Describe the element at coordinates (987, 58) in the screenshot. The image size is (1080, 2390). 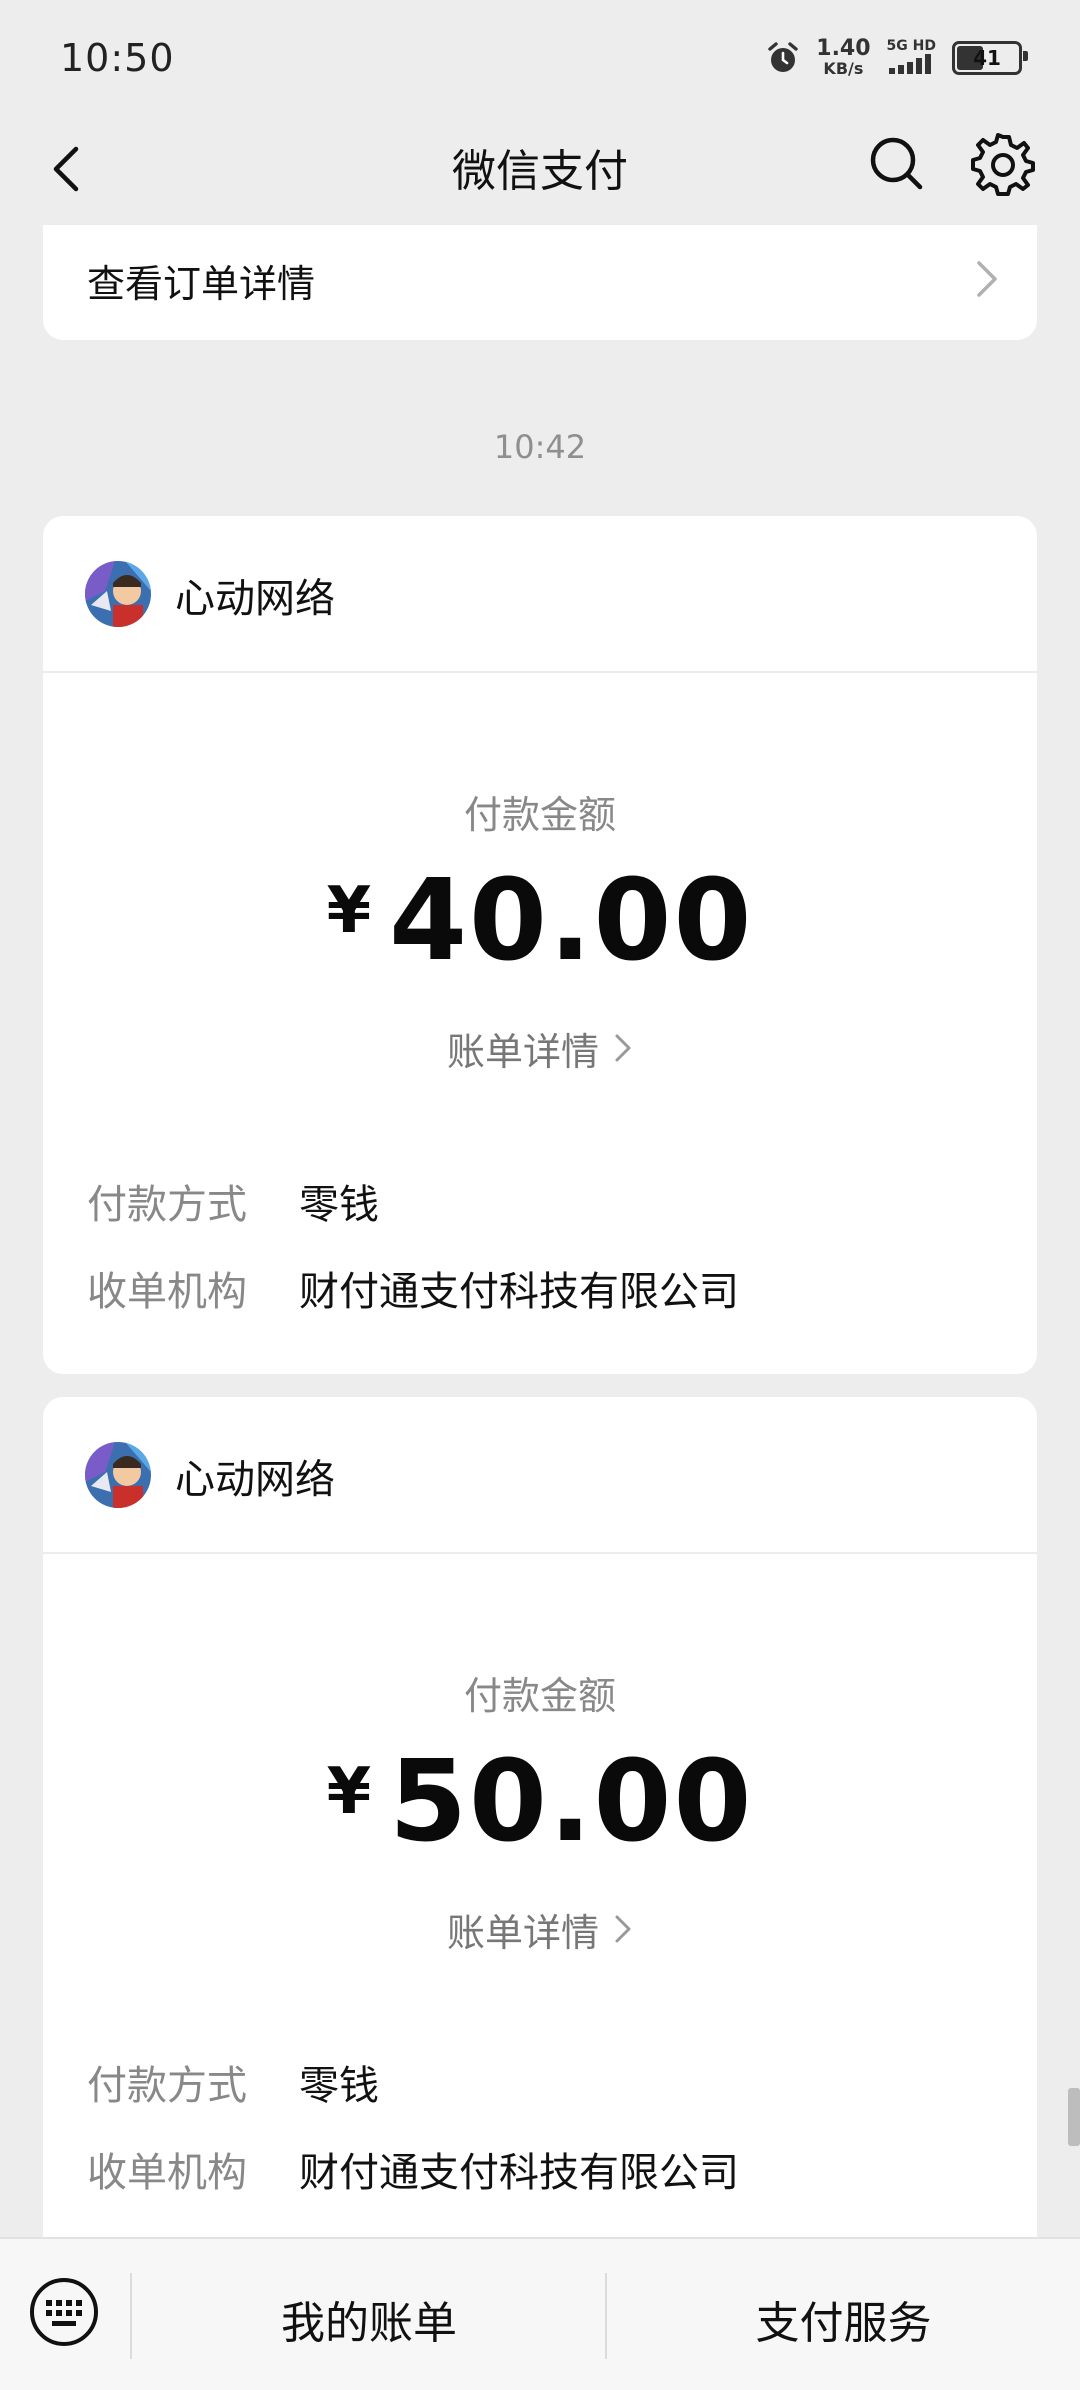
I see `battery-level: 41` at that location.